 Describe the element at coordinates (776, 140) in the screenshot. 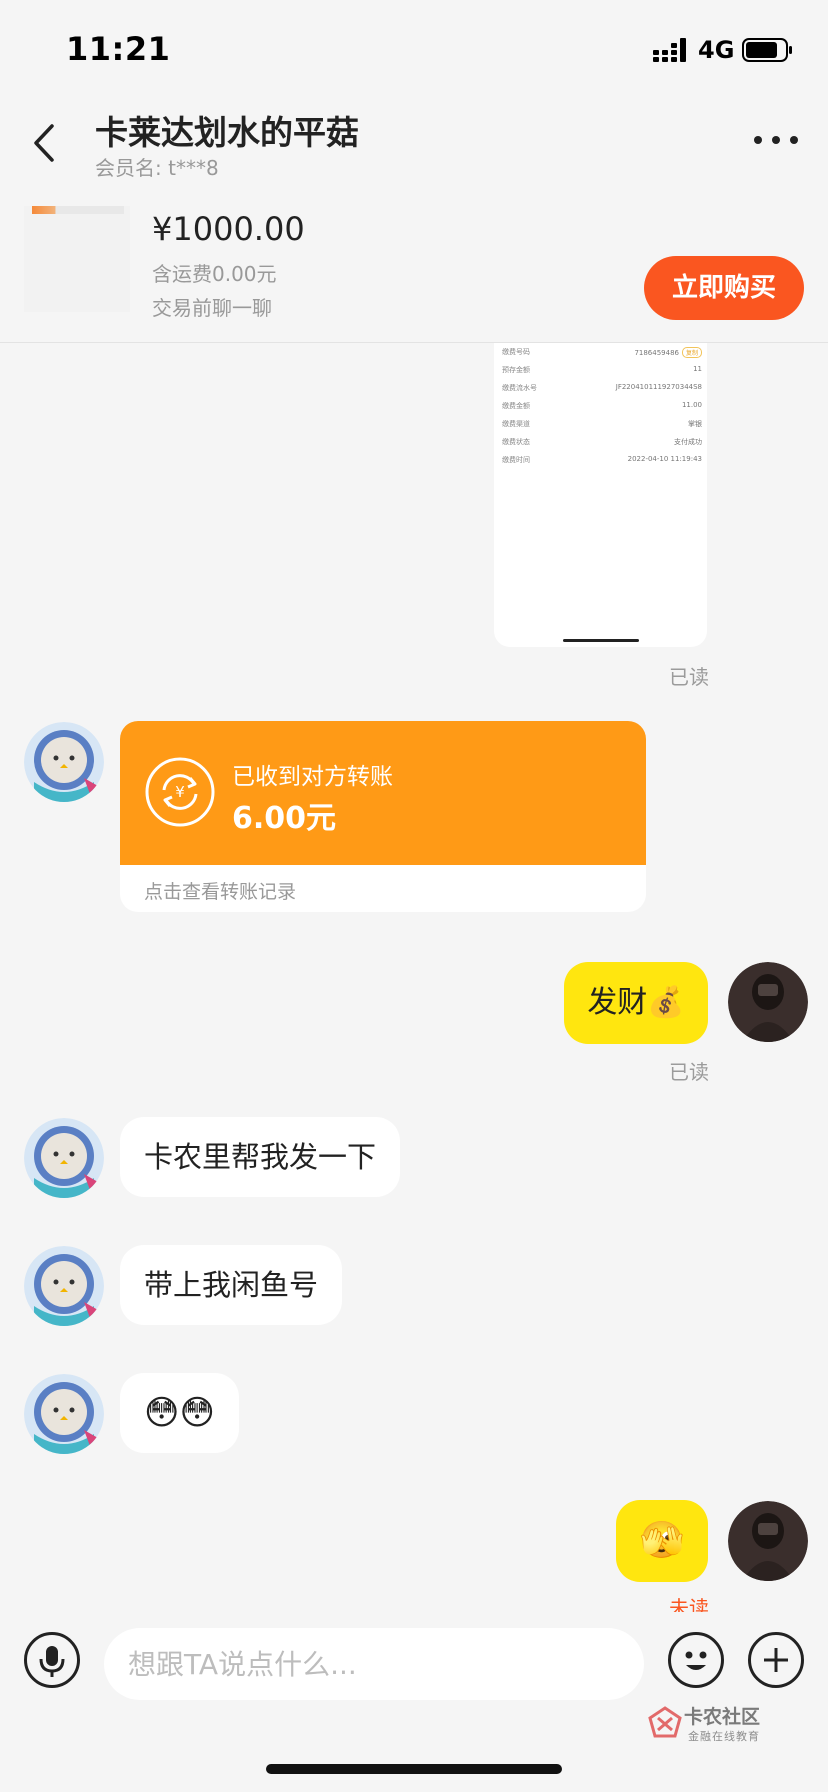

I see `more-options-icon` at that location.